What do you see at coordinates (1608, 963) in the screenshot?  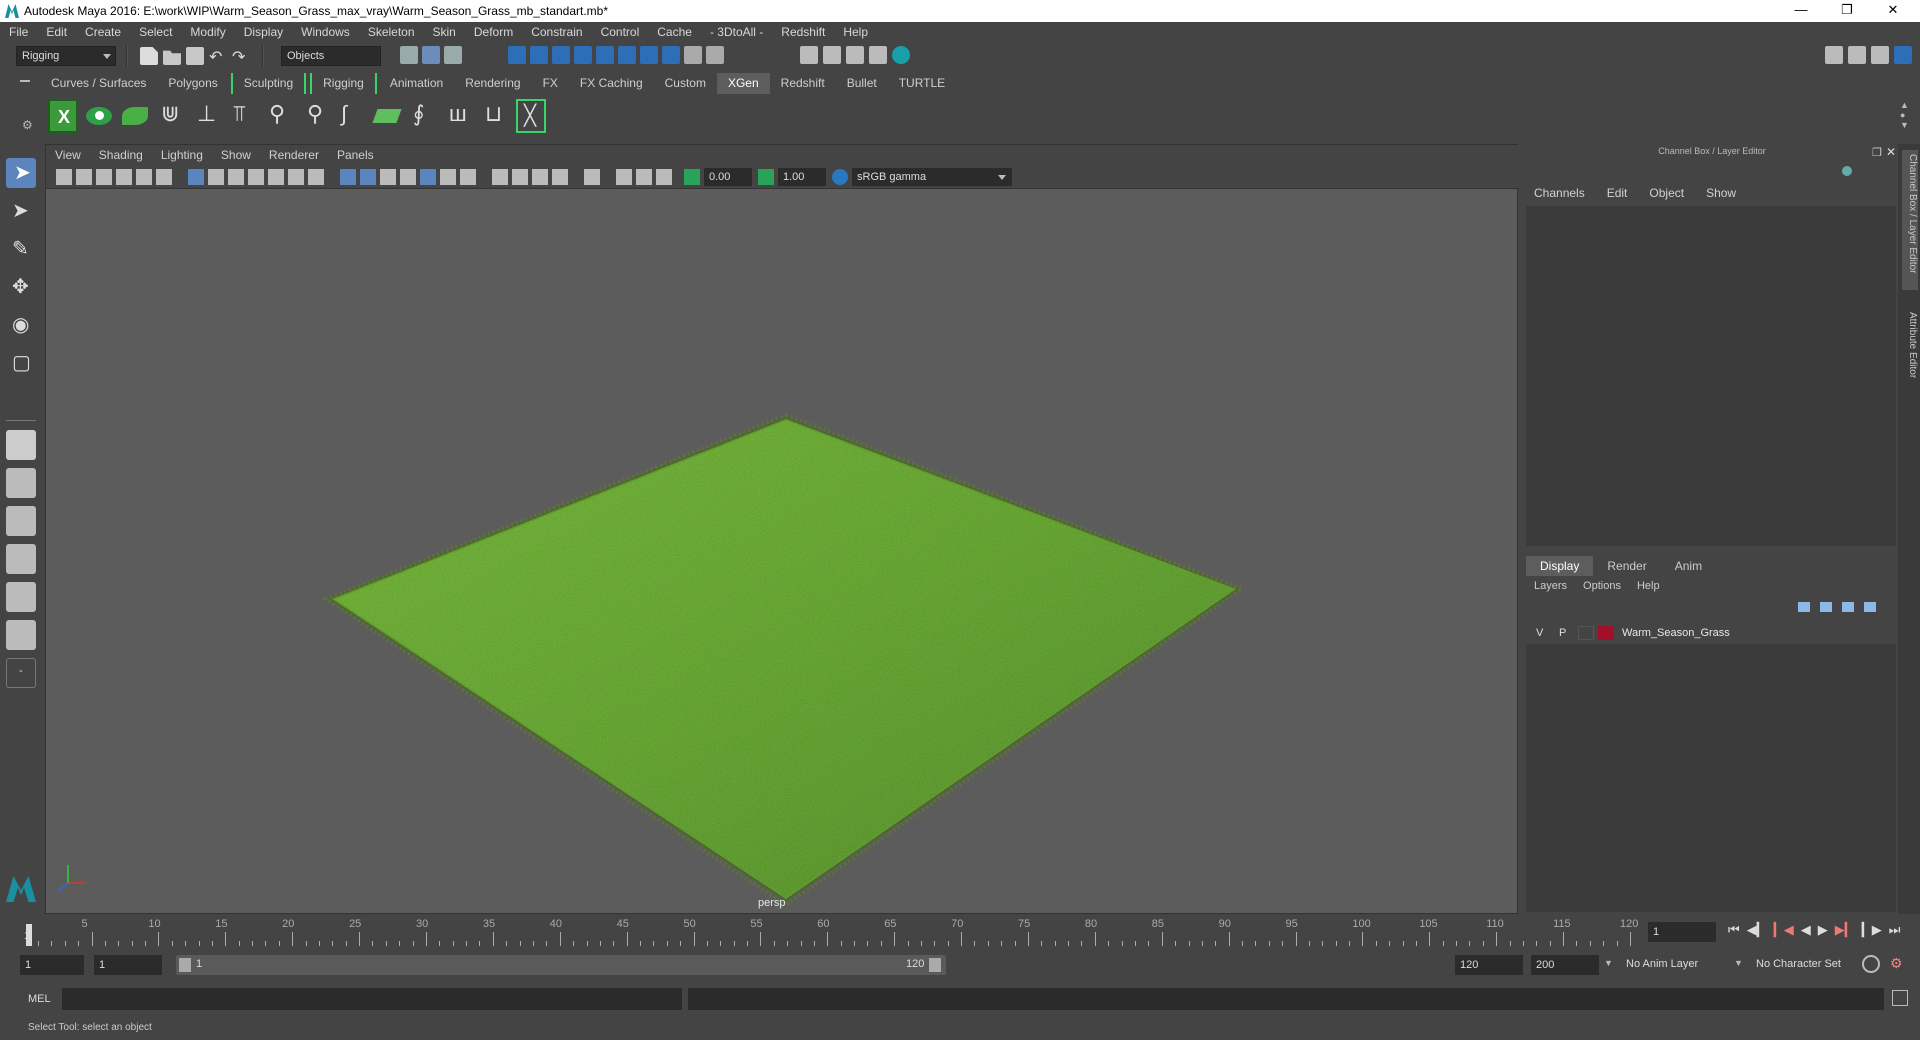 I see `anim-layer-arrow-icon: ▼` at bounding box center [1608, 963].